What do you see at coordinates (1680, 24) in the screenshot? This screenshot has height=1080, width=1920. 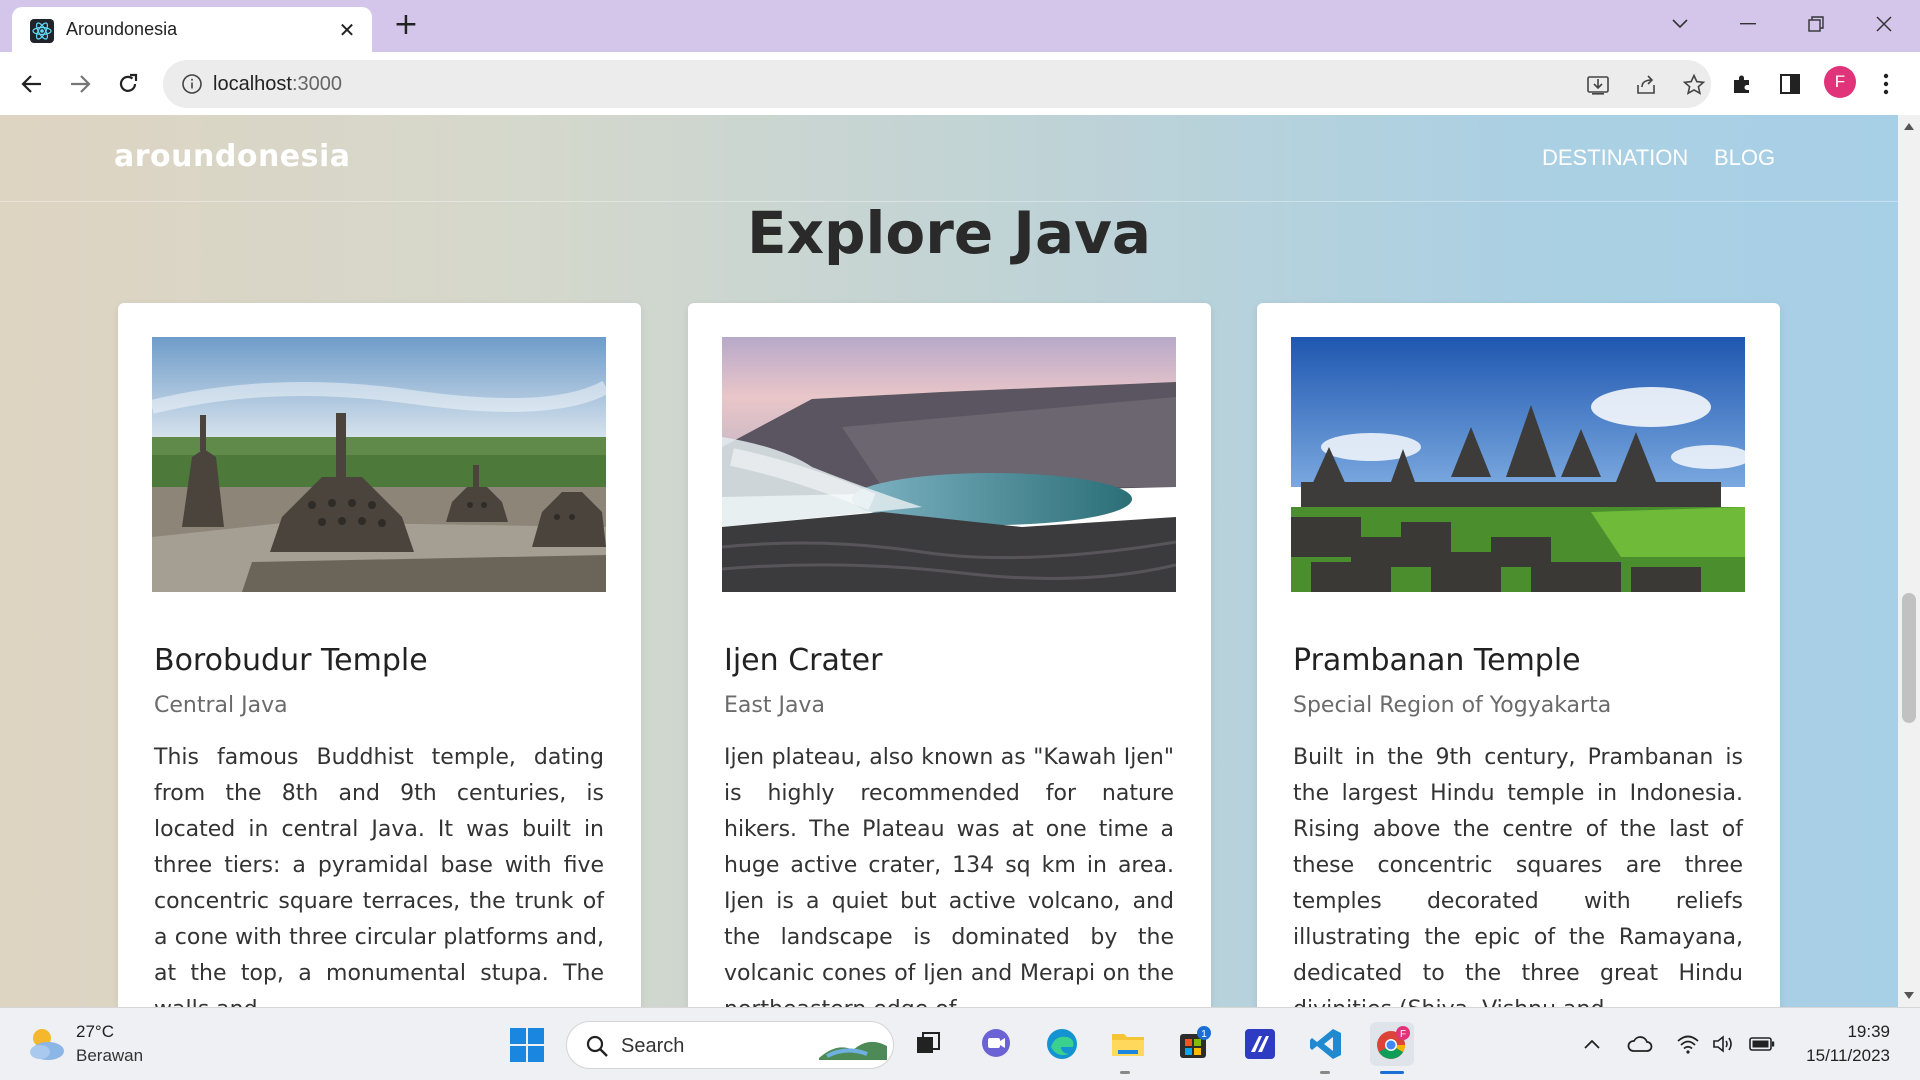 I see `tab-search-chevron-icon` at bounding box center [1680, 24].